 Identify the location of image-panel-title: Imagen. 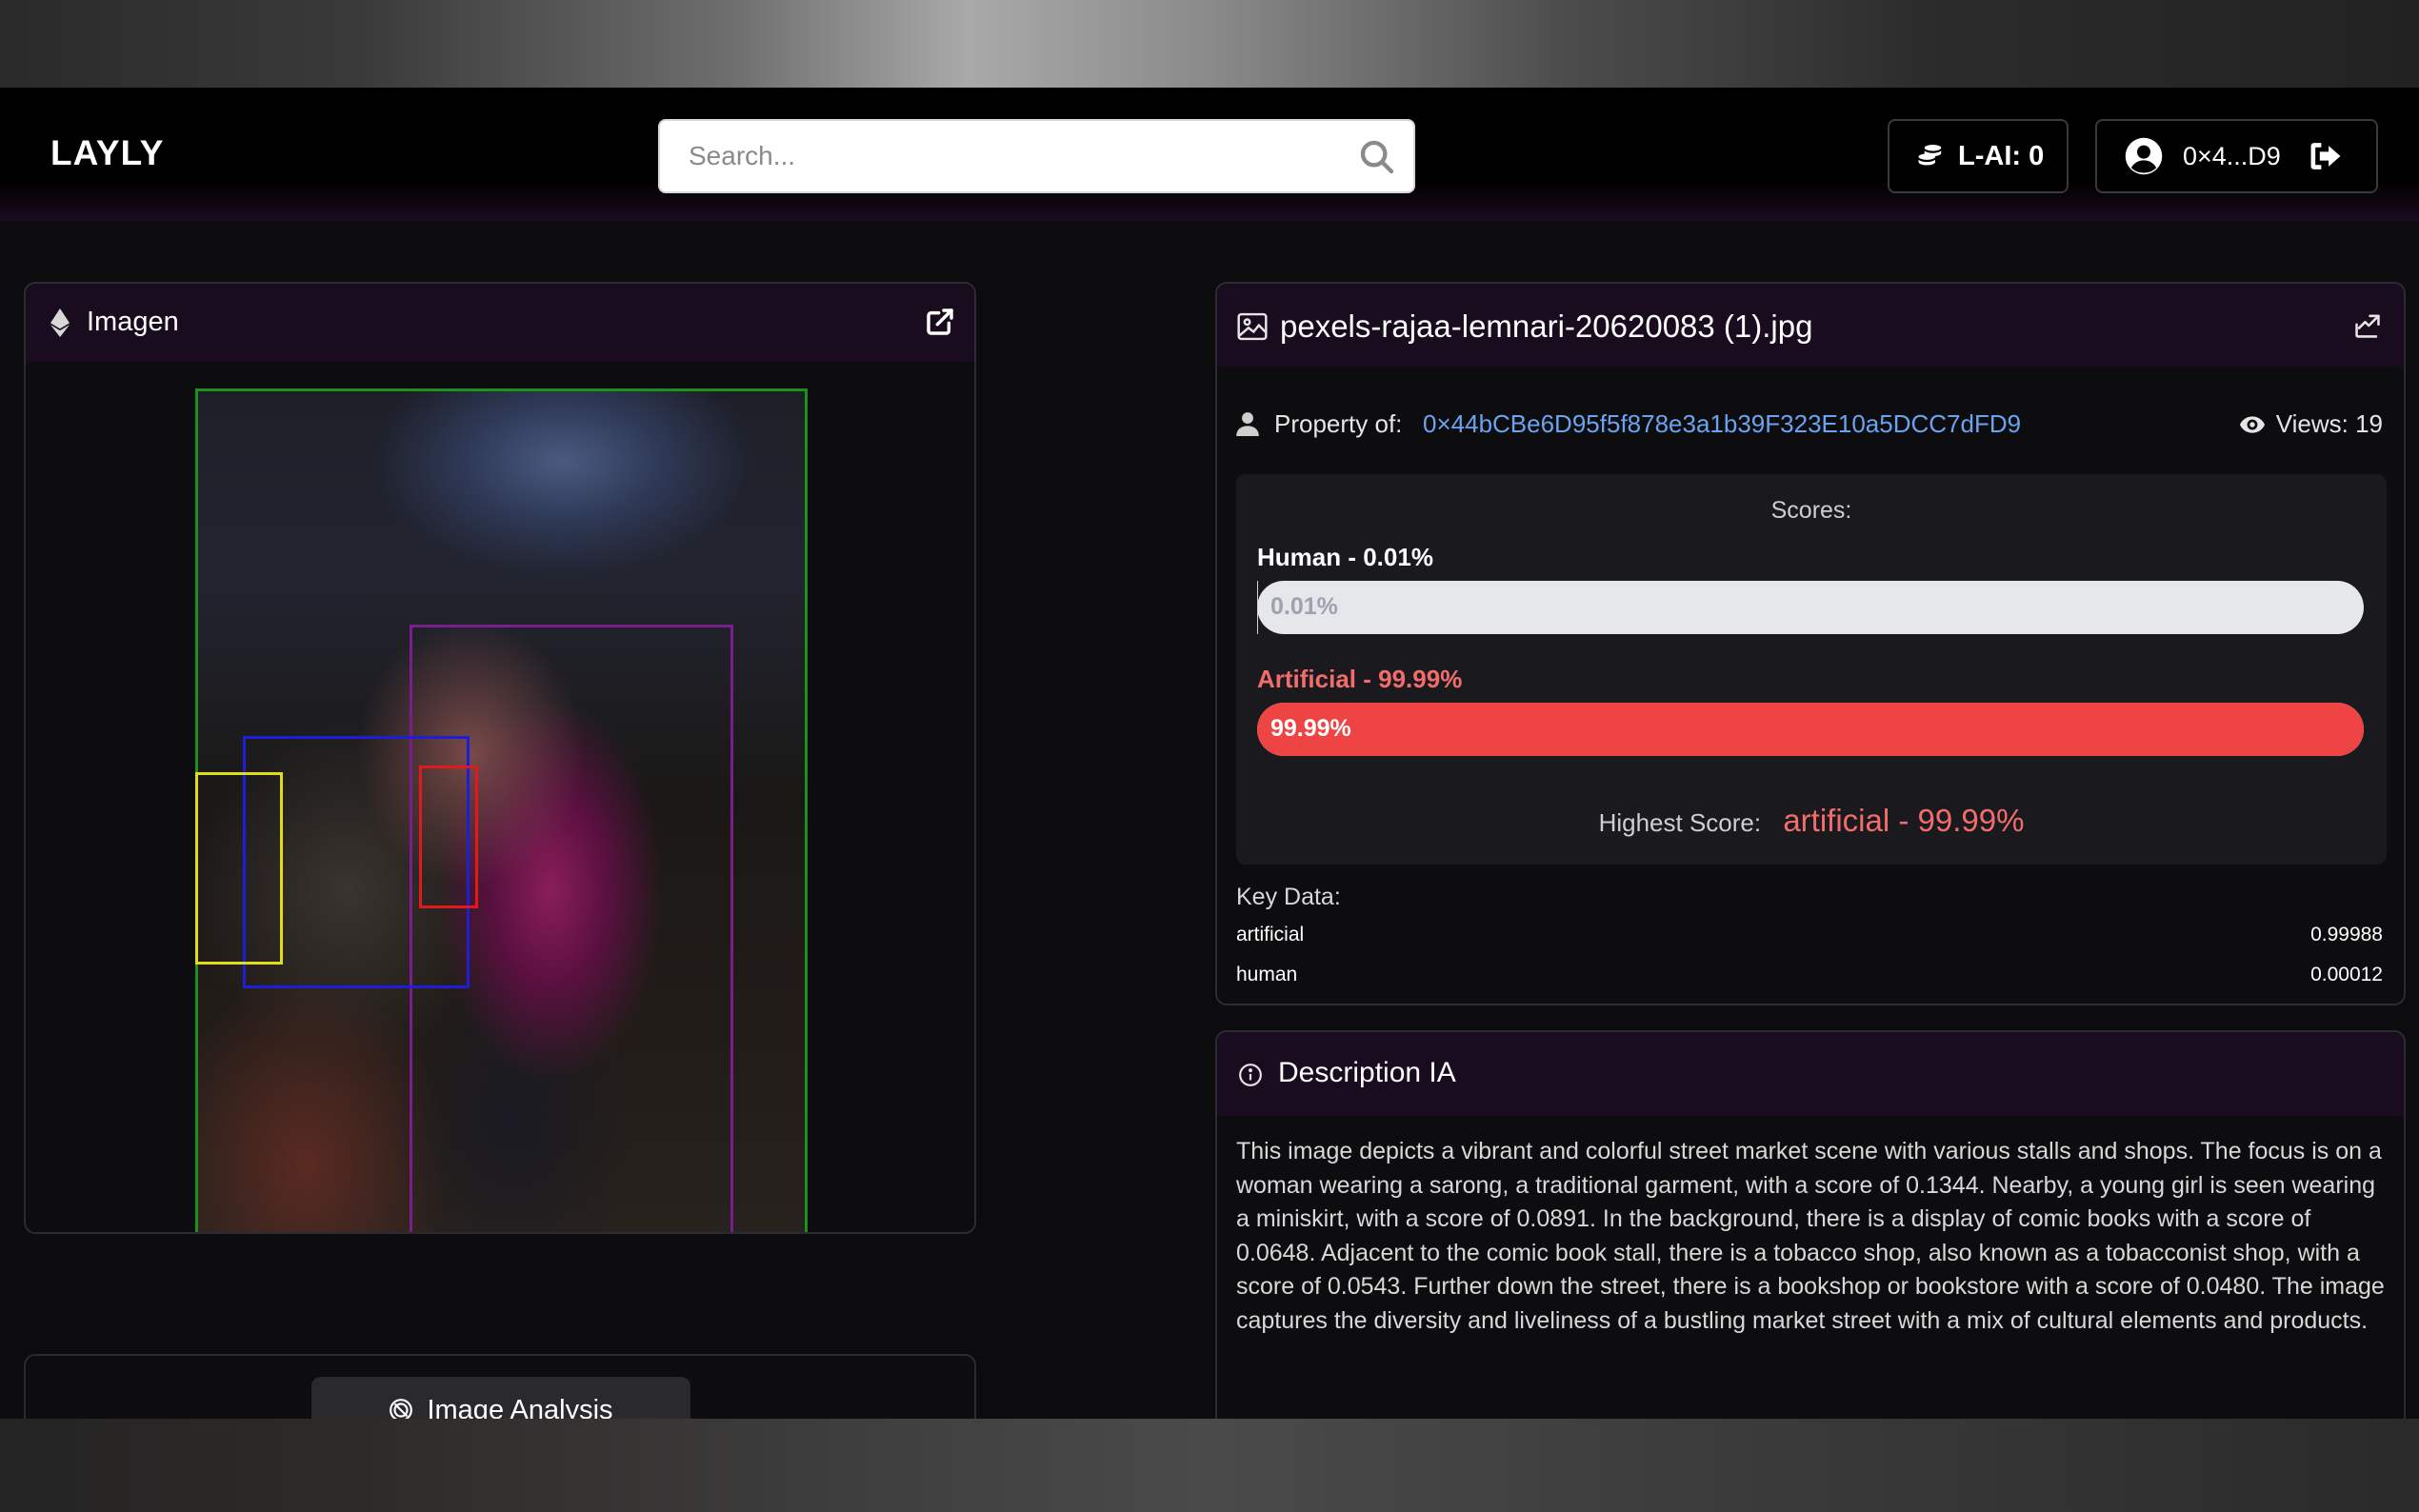
(133, 322).